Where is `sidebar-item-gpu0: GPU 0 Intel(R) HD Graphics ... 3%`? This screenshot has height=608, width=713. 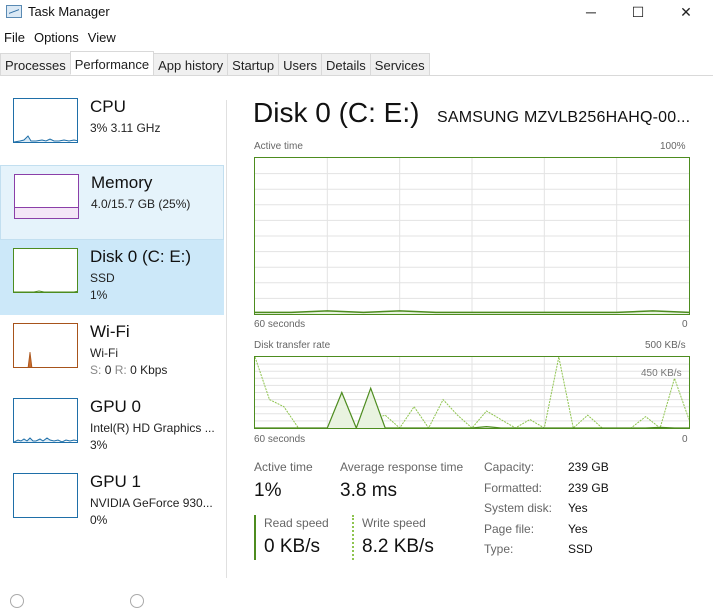
sidebar-item-gpu0: GPU 0 Intel(R) HD Graphics ... 3% is located at coordinates (112, 427).